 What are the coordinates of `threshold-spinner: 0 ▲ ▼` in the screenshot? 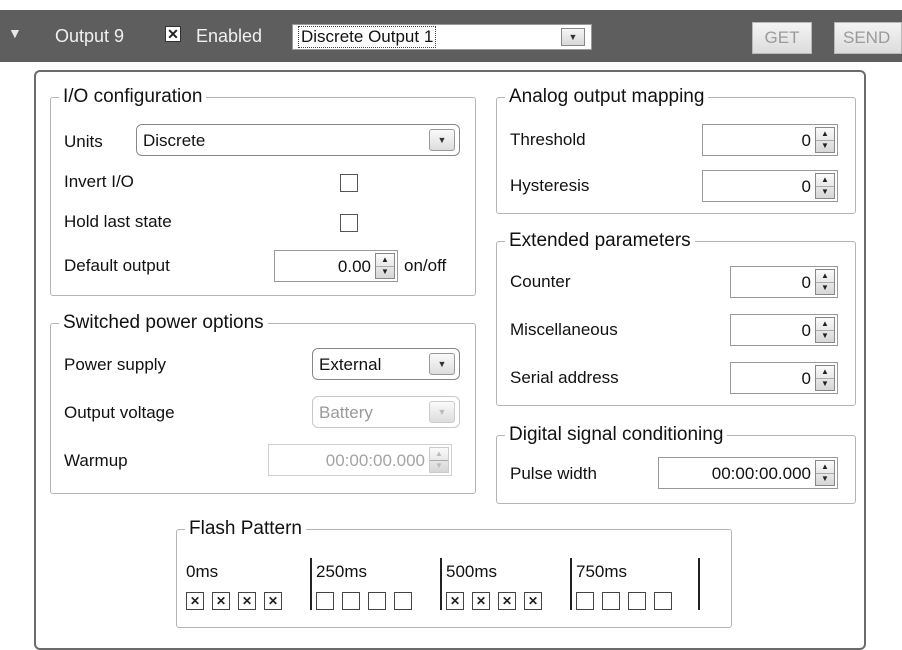 It's located at (770, 140).